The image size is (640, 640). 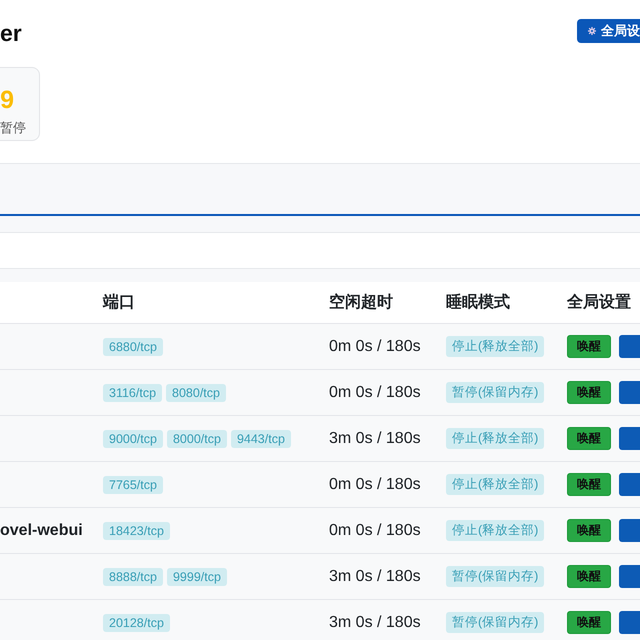 What do you see at coordinates (133, 347) in the screenshot?
I see `port-tag: 6880/tcp` at bounding box center [133, 347].